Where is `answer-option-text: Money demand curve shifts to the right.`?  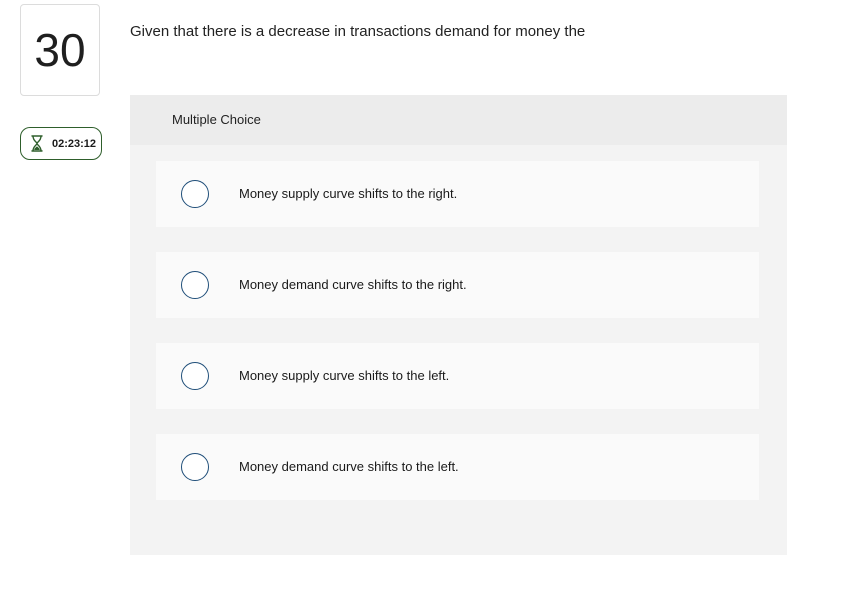 answer-option-text: Money demand curve shifts to the right. is located at coordinates (353, 284).